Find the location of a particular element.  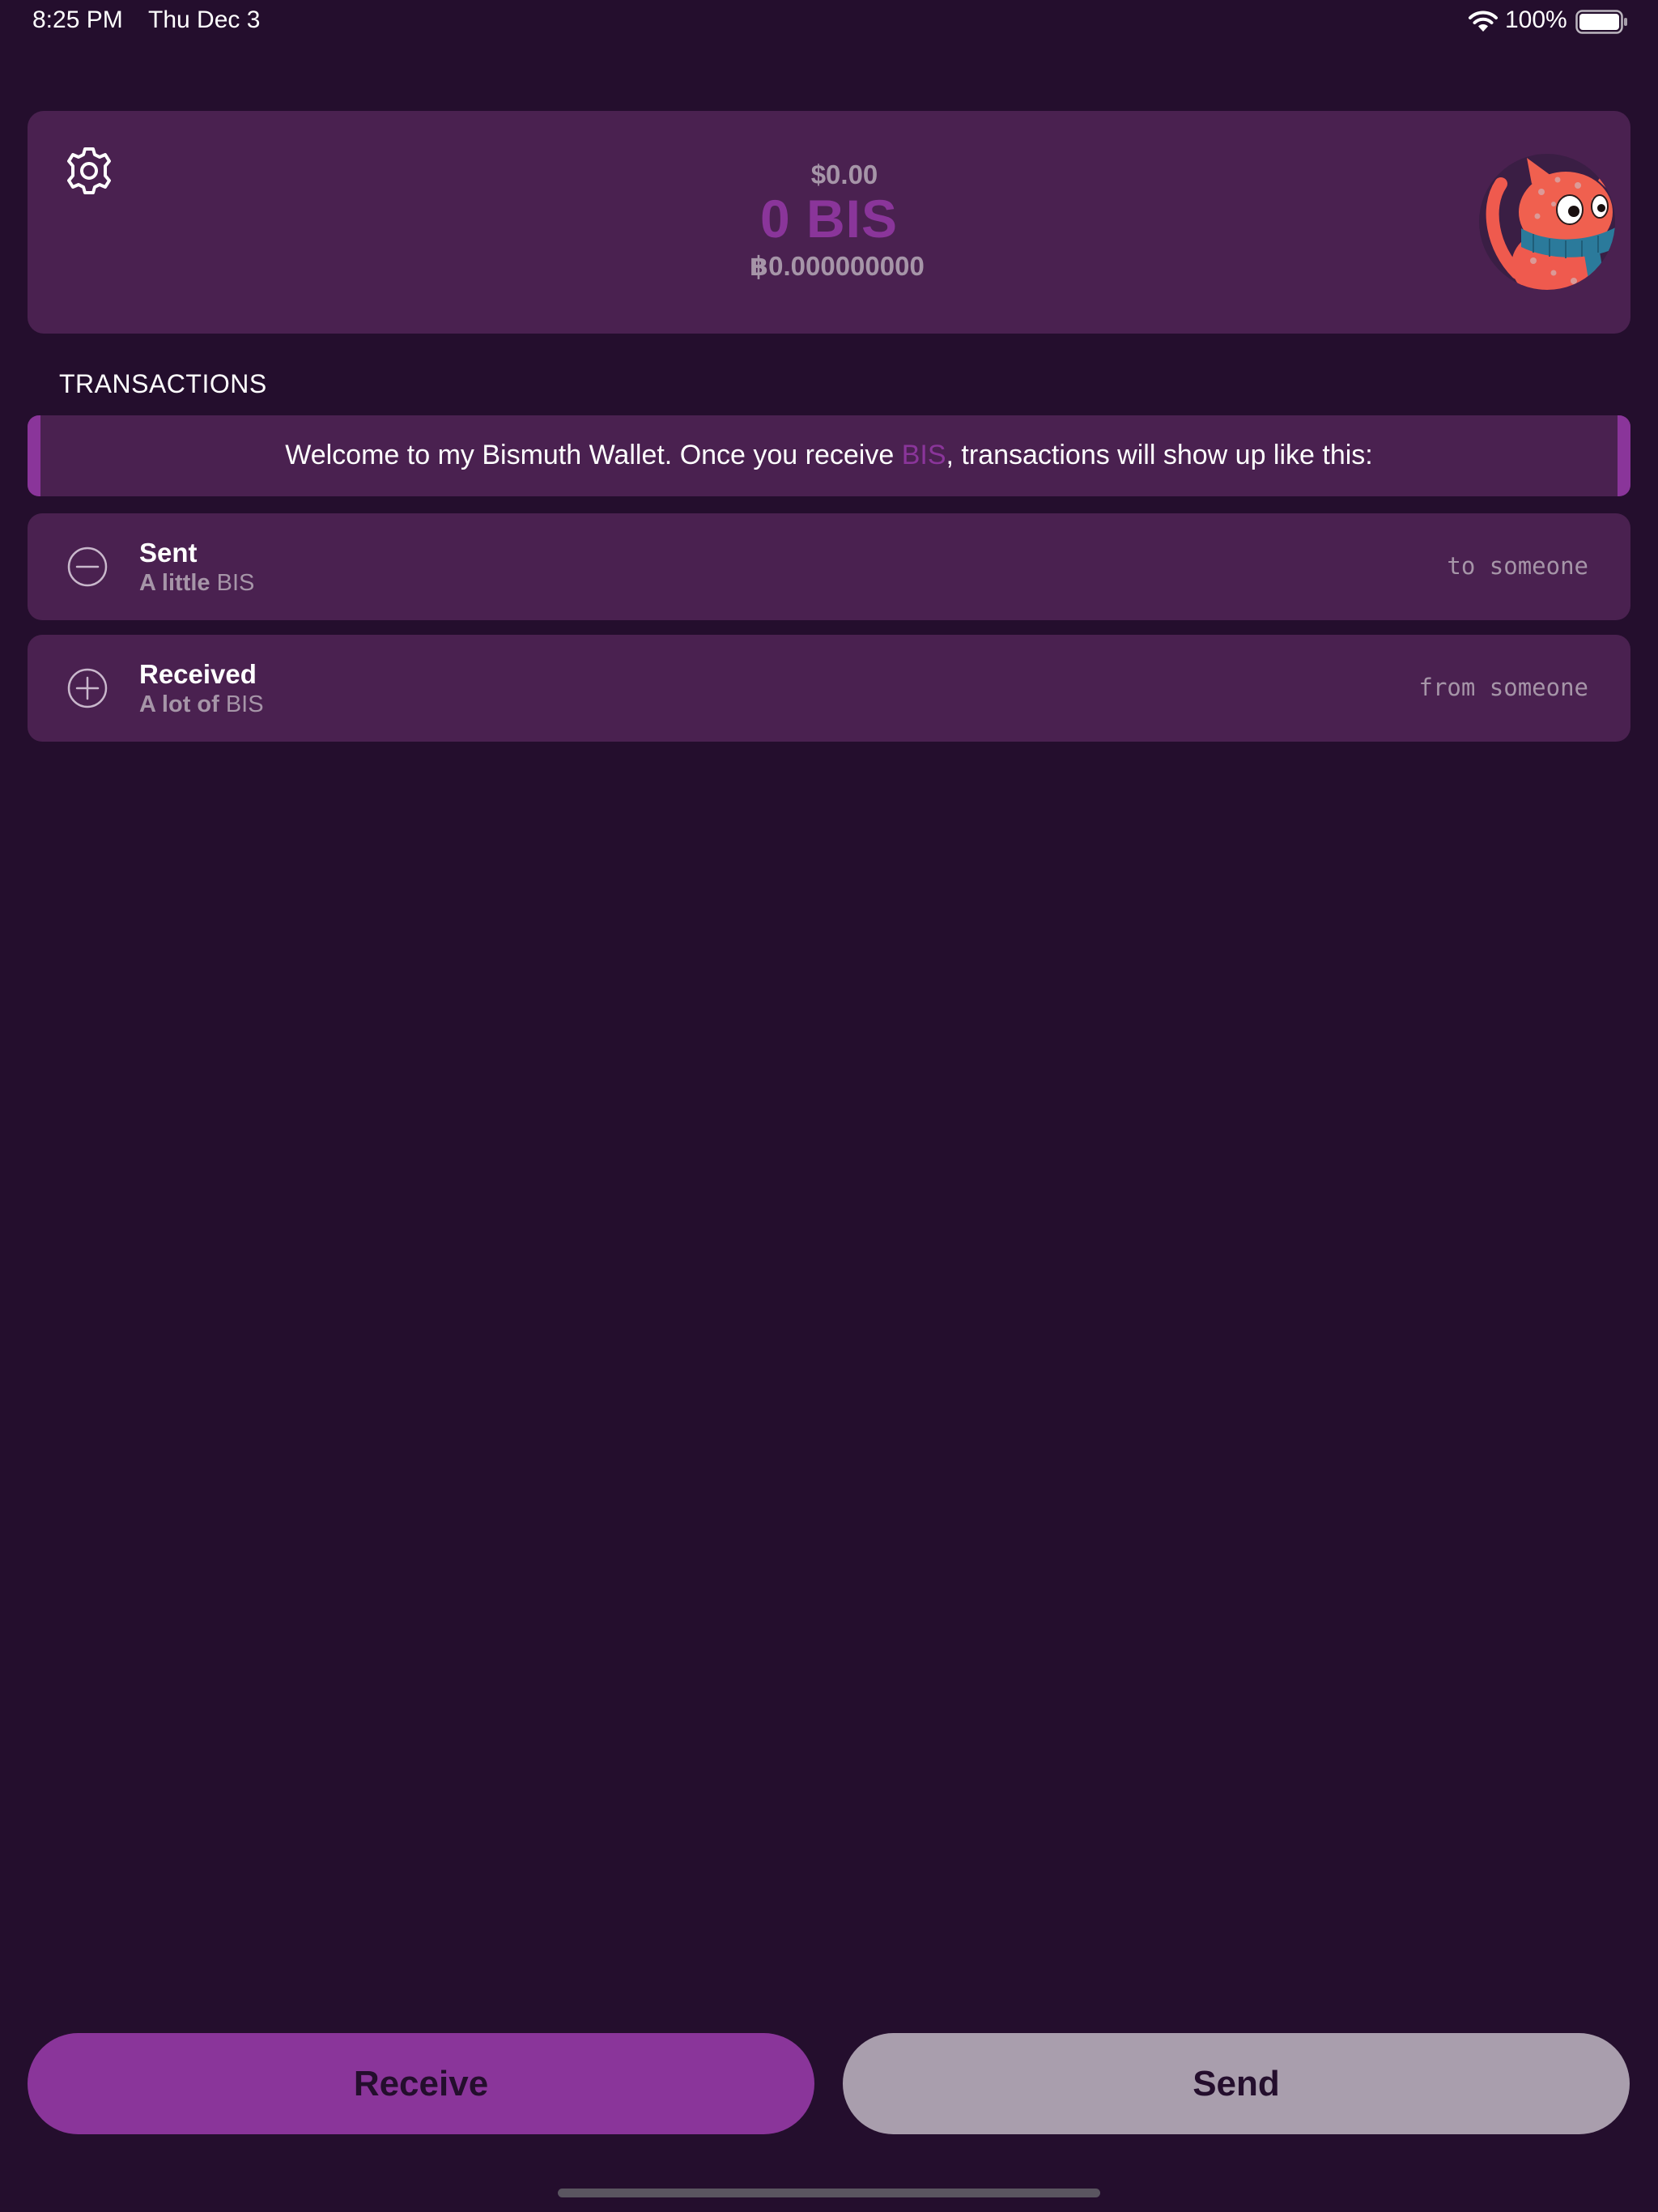

welcome-text-end: , transactions will show up like this: is located at coordinates (1159, 455).